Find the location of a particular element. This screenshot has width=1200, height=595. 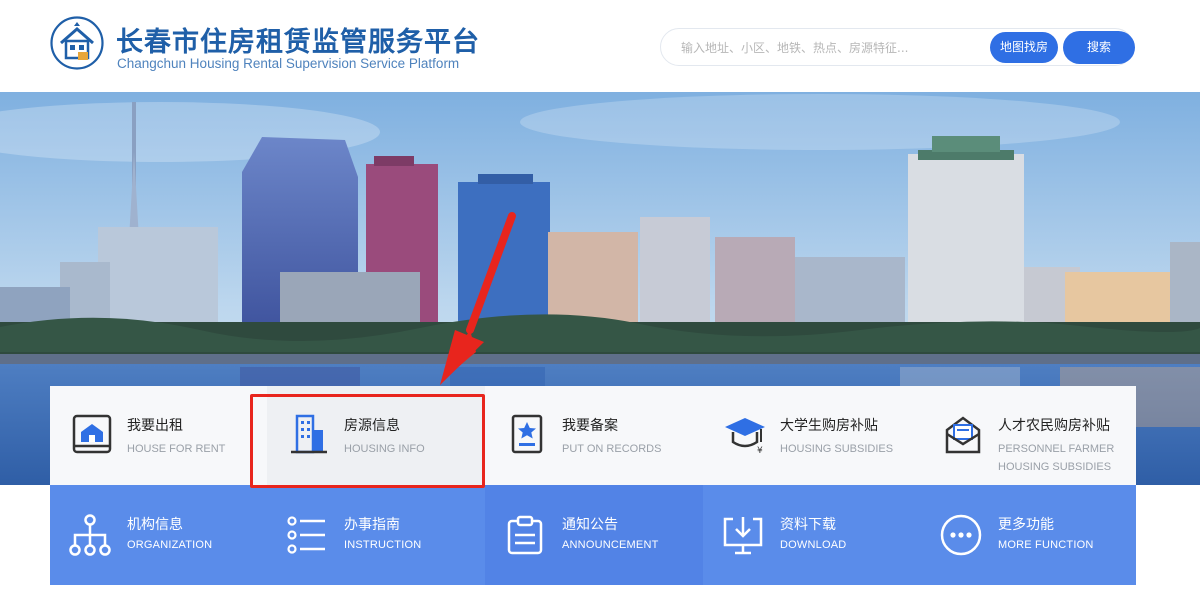

more-icon is located at coordinates (961, 535).